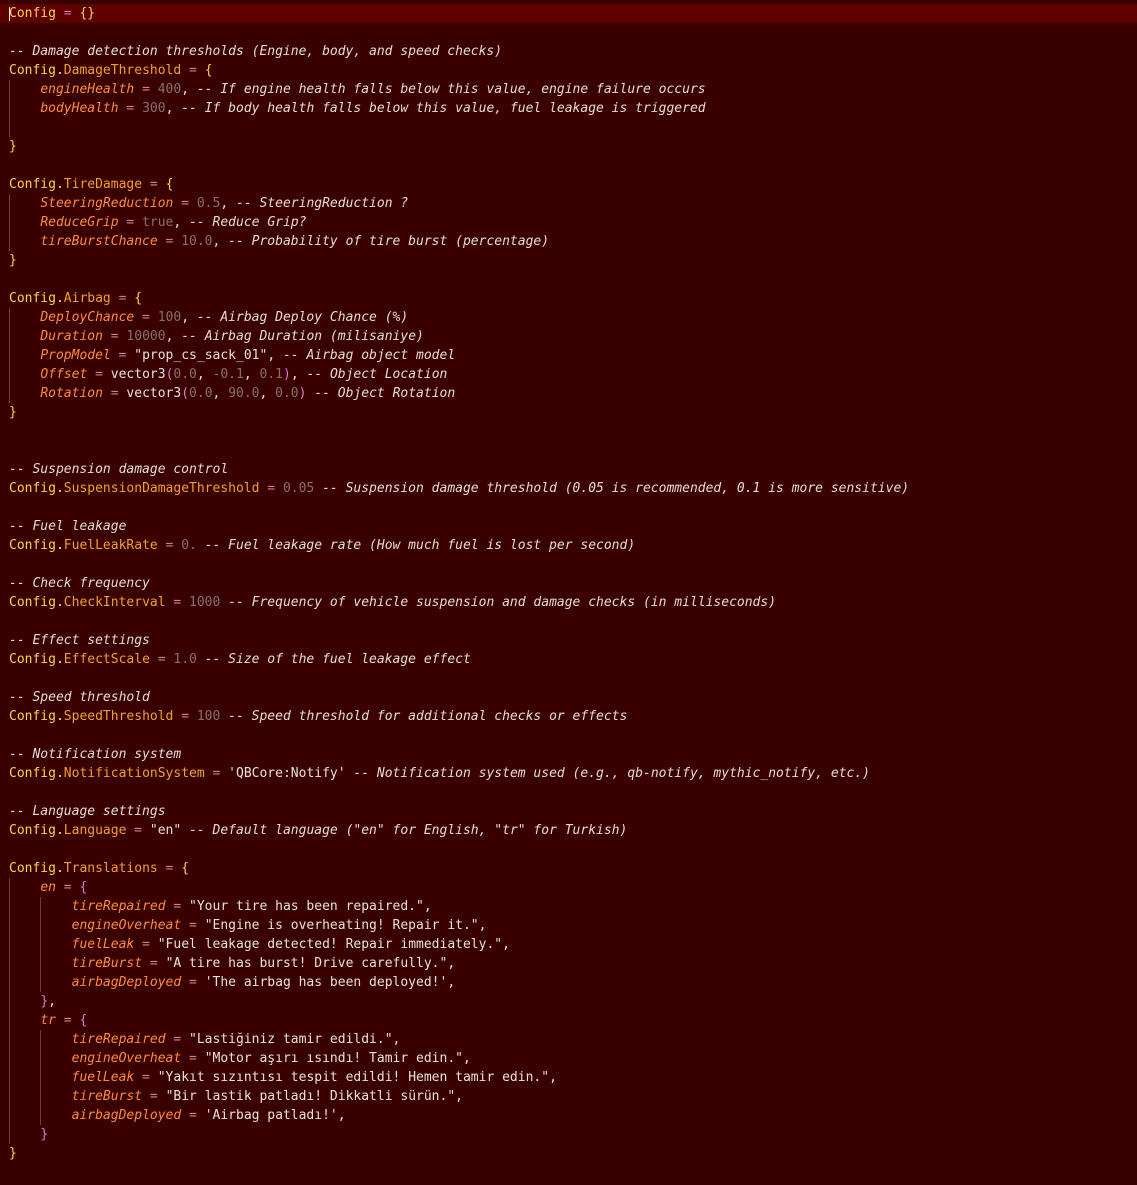 The image size is (1137, 1185). What do you see at coordinates (114, 602) in the screenshot?
I see `code-token: CheckInterval` at bounding box center [114, 602].